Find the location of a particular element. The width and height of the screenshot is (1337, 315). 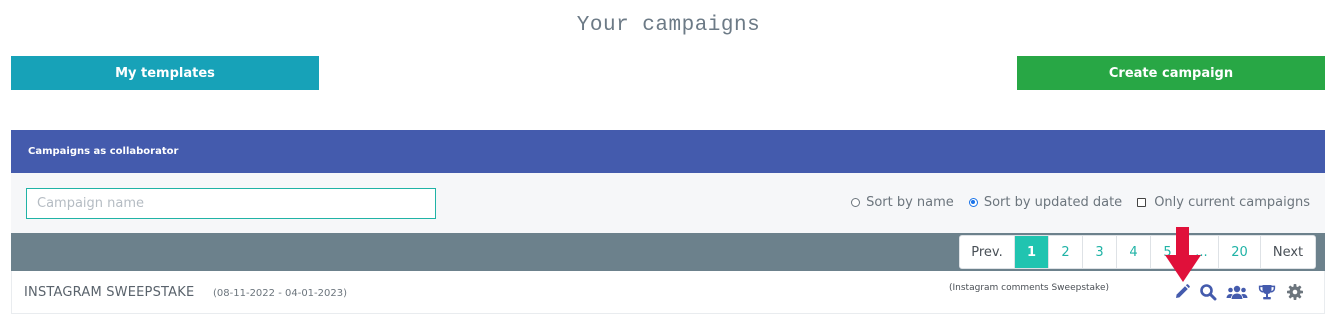

next-page-button: Next is located at coordinates (1288, 252).